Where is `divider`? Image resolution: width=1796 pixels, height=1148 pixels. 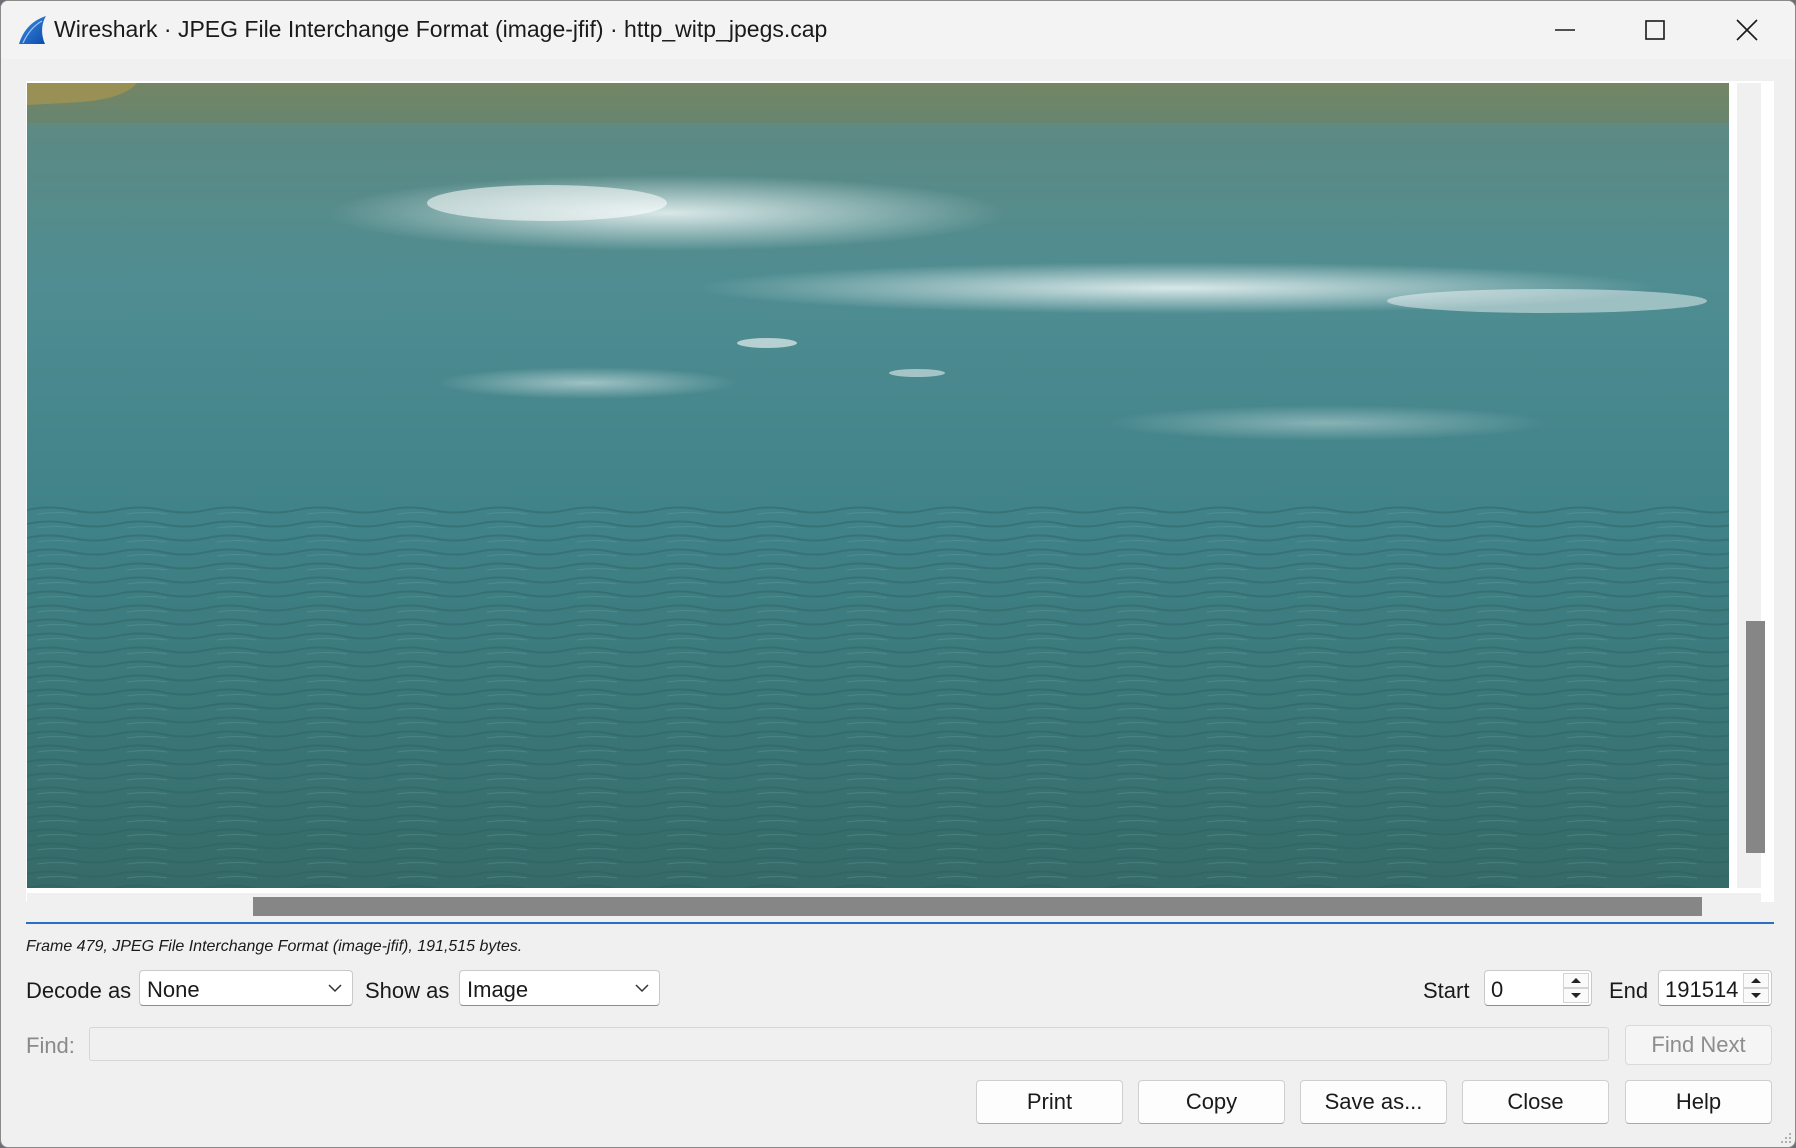 divider is located at coordinates (900, 923).